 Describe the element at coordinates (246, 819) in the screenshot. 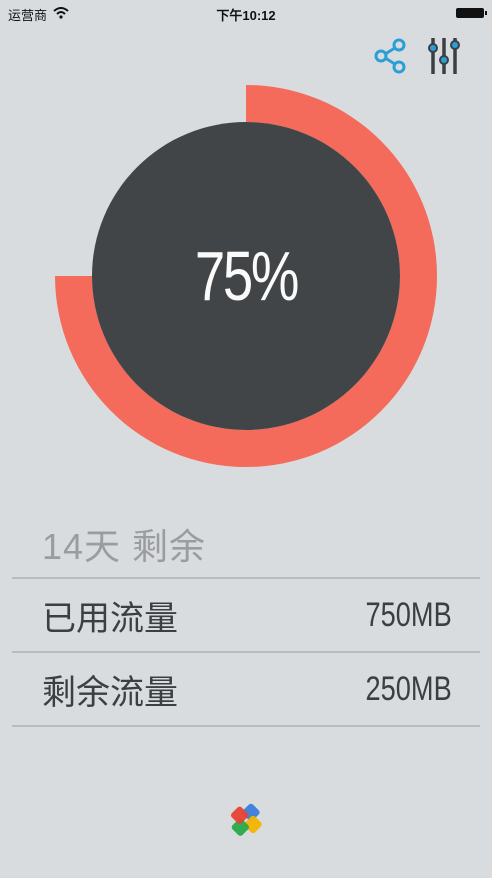

I see `app-logo-icon` at that location.